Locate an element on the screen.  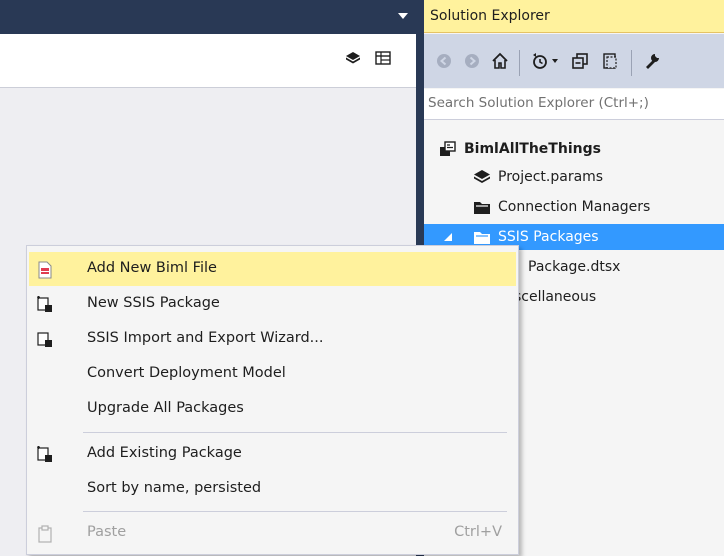
paste-icon is located at coordinates (45, 534).